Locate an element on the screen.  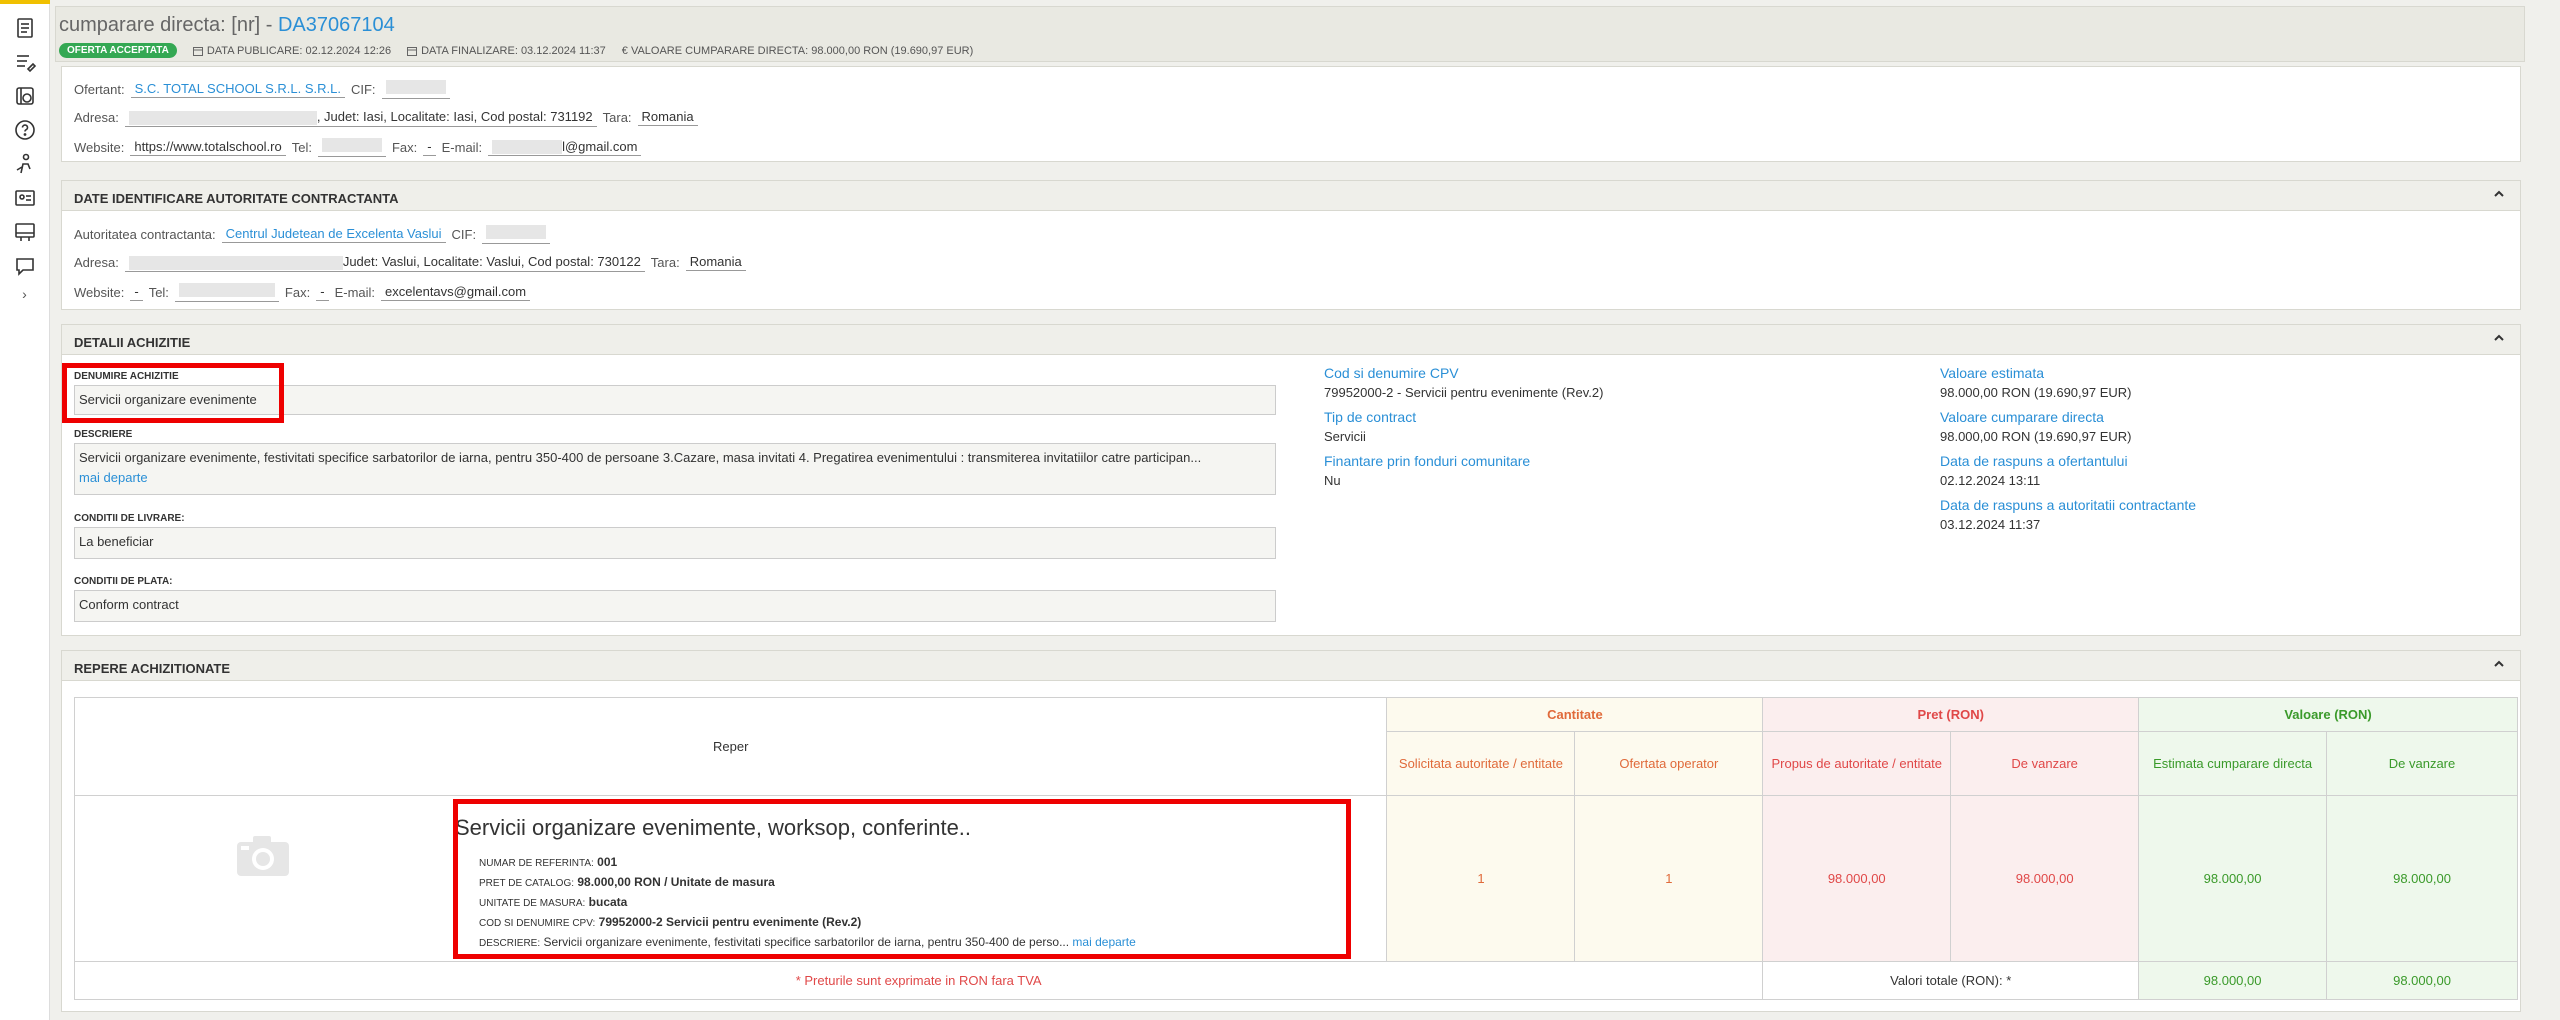
tel-label: Tel: is located at coordinates (158, 292).